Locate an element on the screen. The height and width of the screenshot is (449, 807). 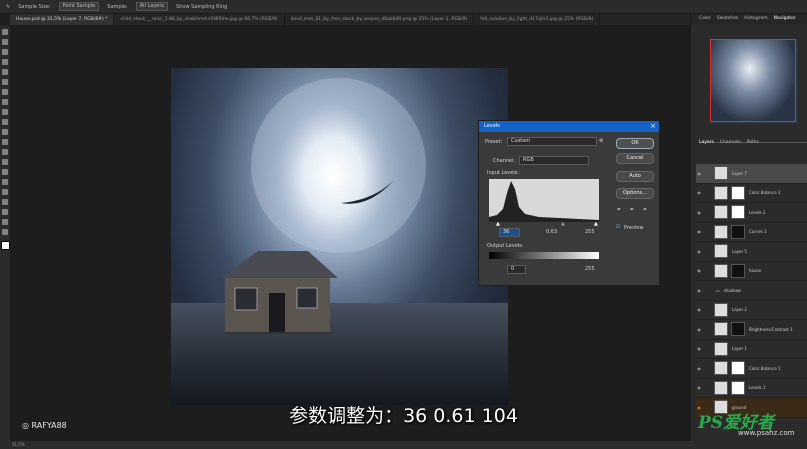
gradient-tool-icon is located at coordinates (5, 152).